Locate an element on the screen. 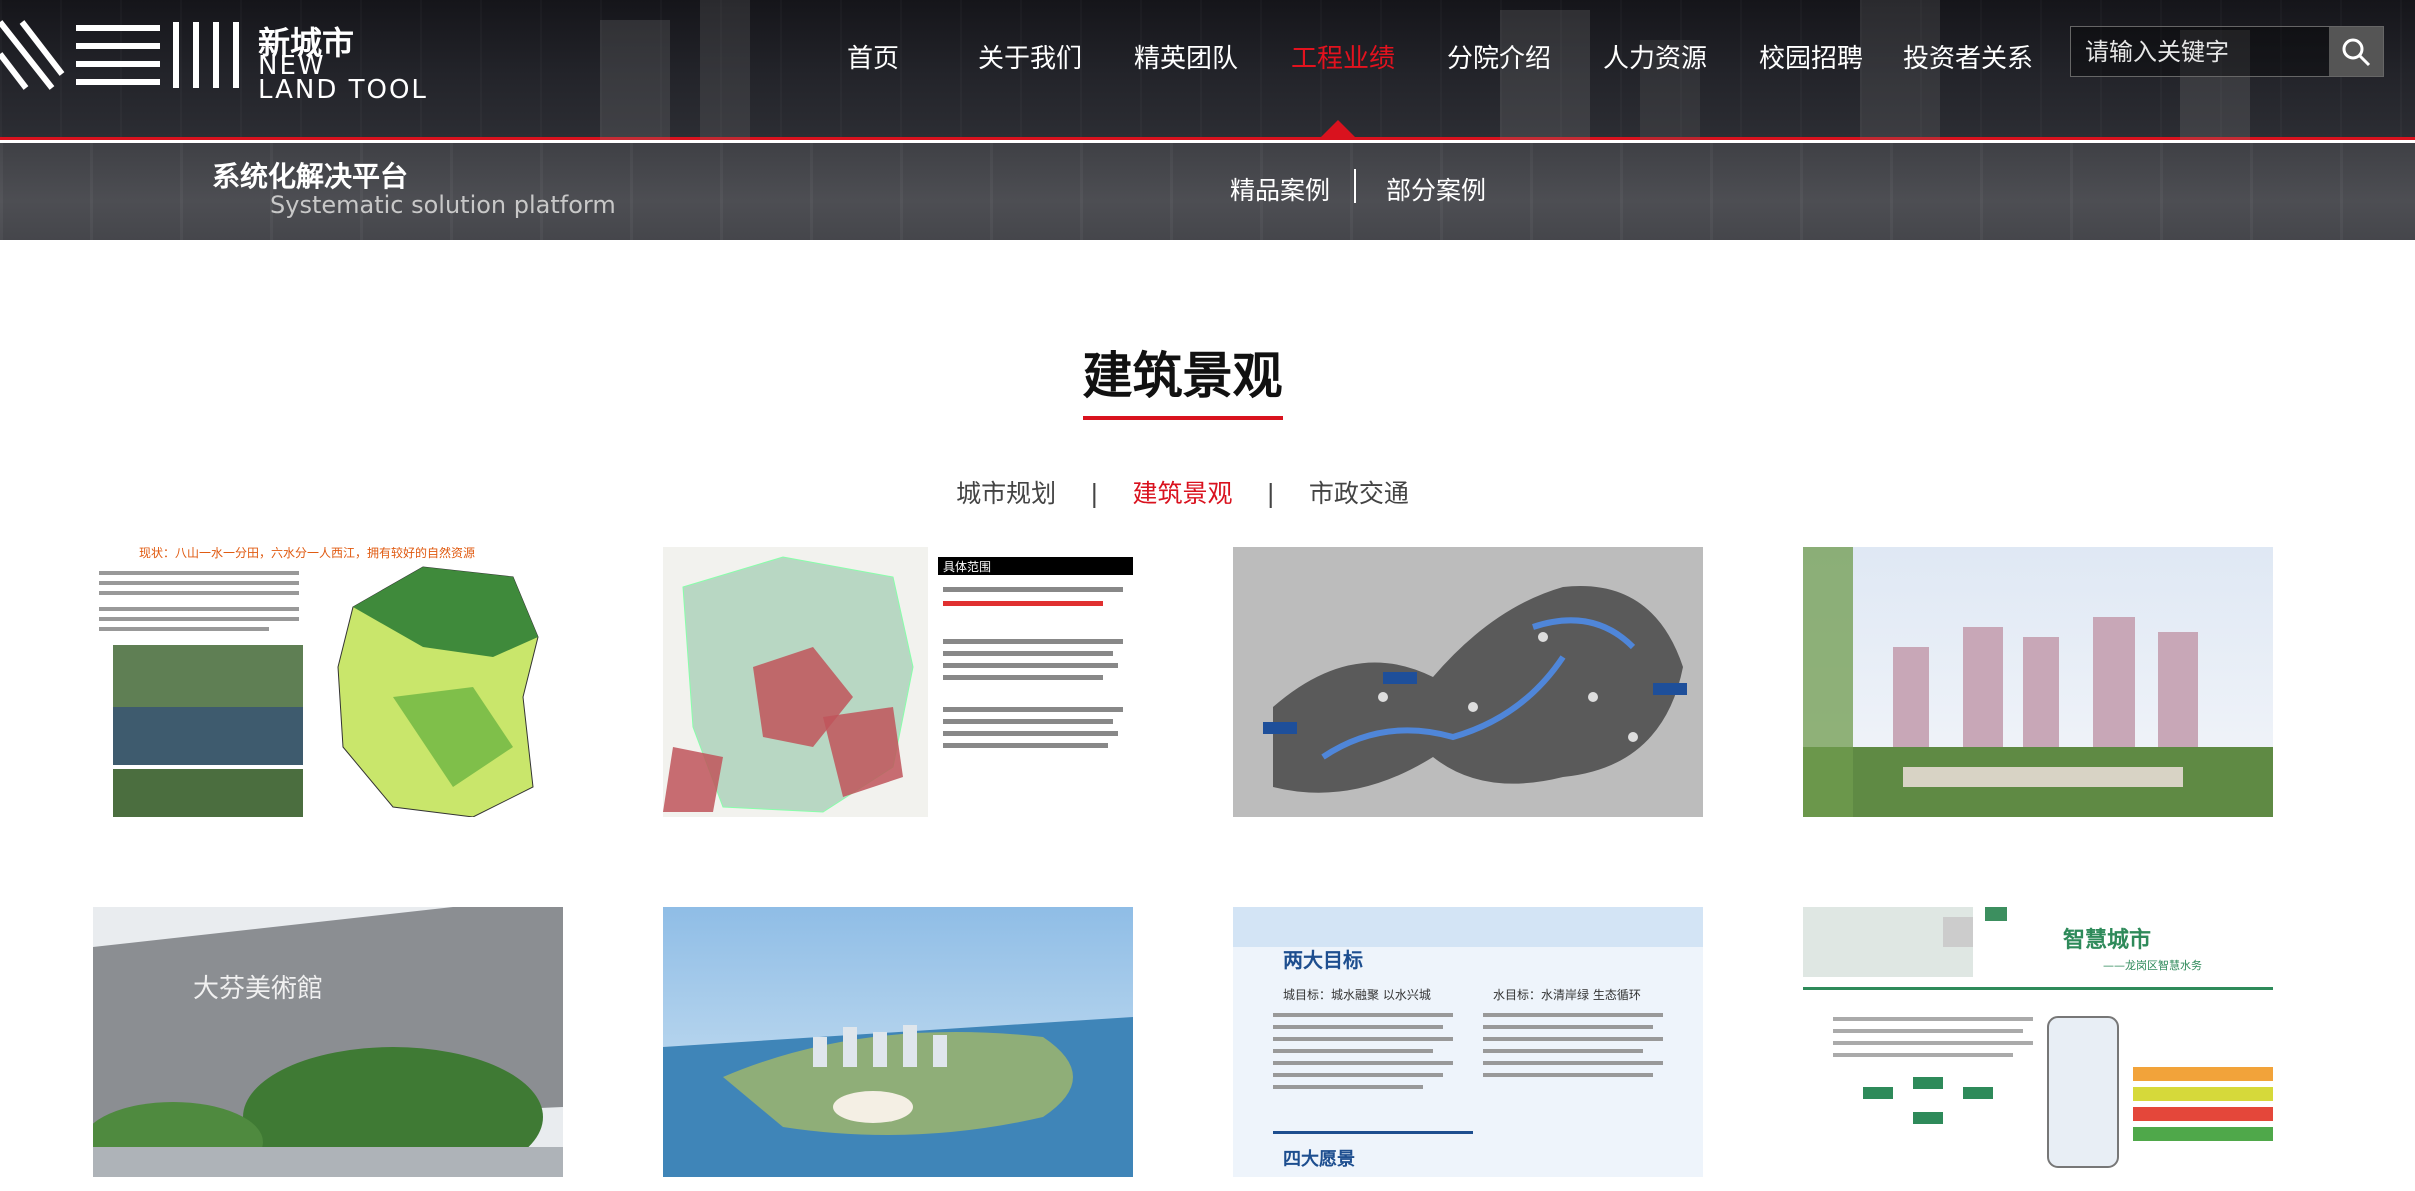 The height and width of the screenshot is (1191, 2415). search-box is located at coordinates (2227, 51).